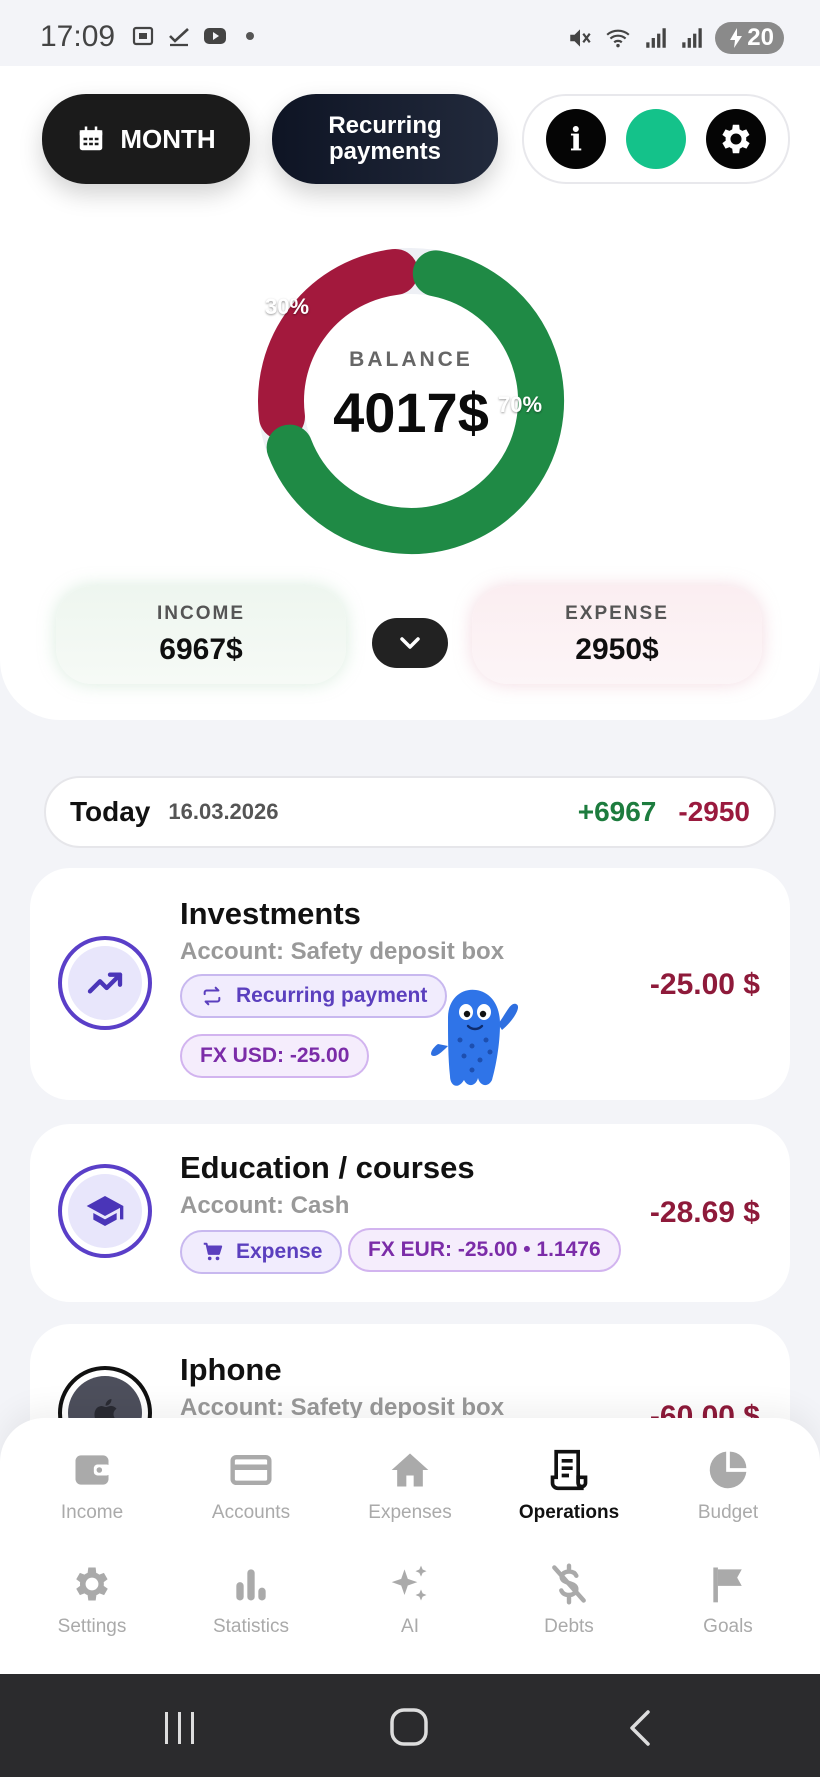 Image resolution: width=820 pixels, height=1777 pixels. What do you see at coordinates (192, 36) in the screenshot?
I see `status-notification-icons` at bounding box center [192, 36].